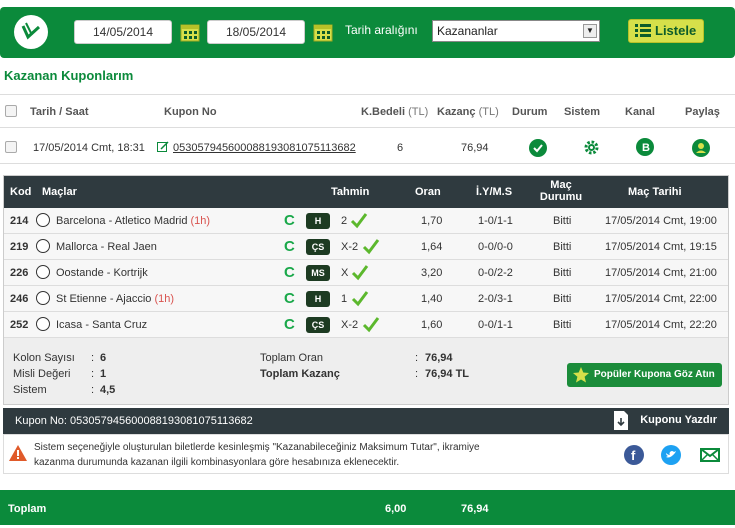  What do you see at coordinates (19, 221) in the screenshot?
I see `match-code: 214` at bounding box center [19, 221].